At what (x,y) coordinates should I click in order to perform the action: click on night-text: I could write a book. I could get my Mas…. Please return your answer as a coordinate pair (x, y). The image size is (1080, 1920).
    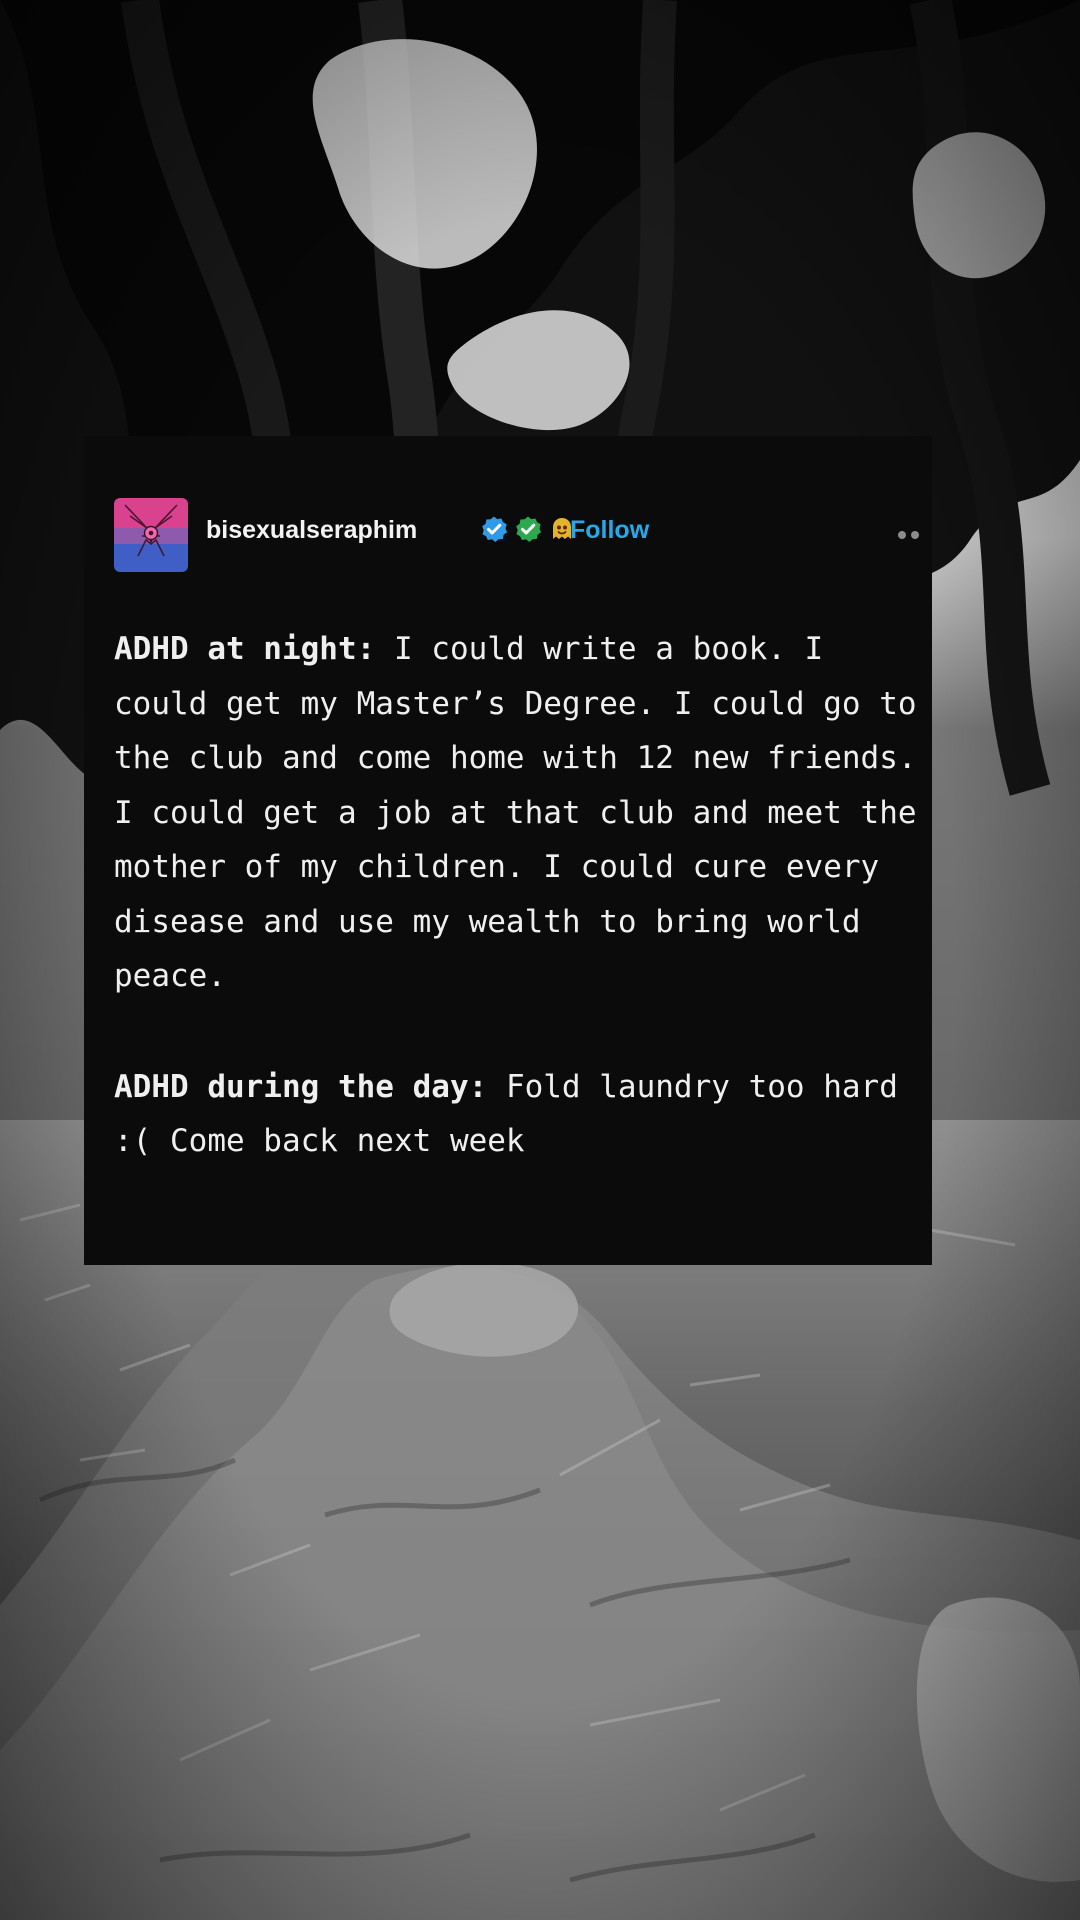
    Looking at the image, I should click on (515, 812).